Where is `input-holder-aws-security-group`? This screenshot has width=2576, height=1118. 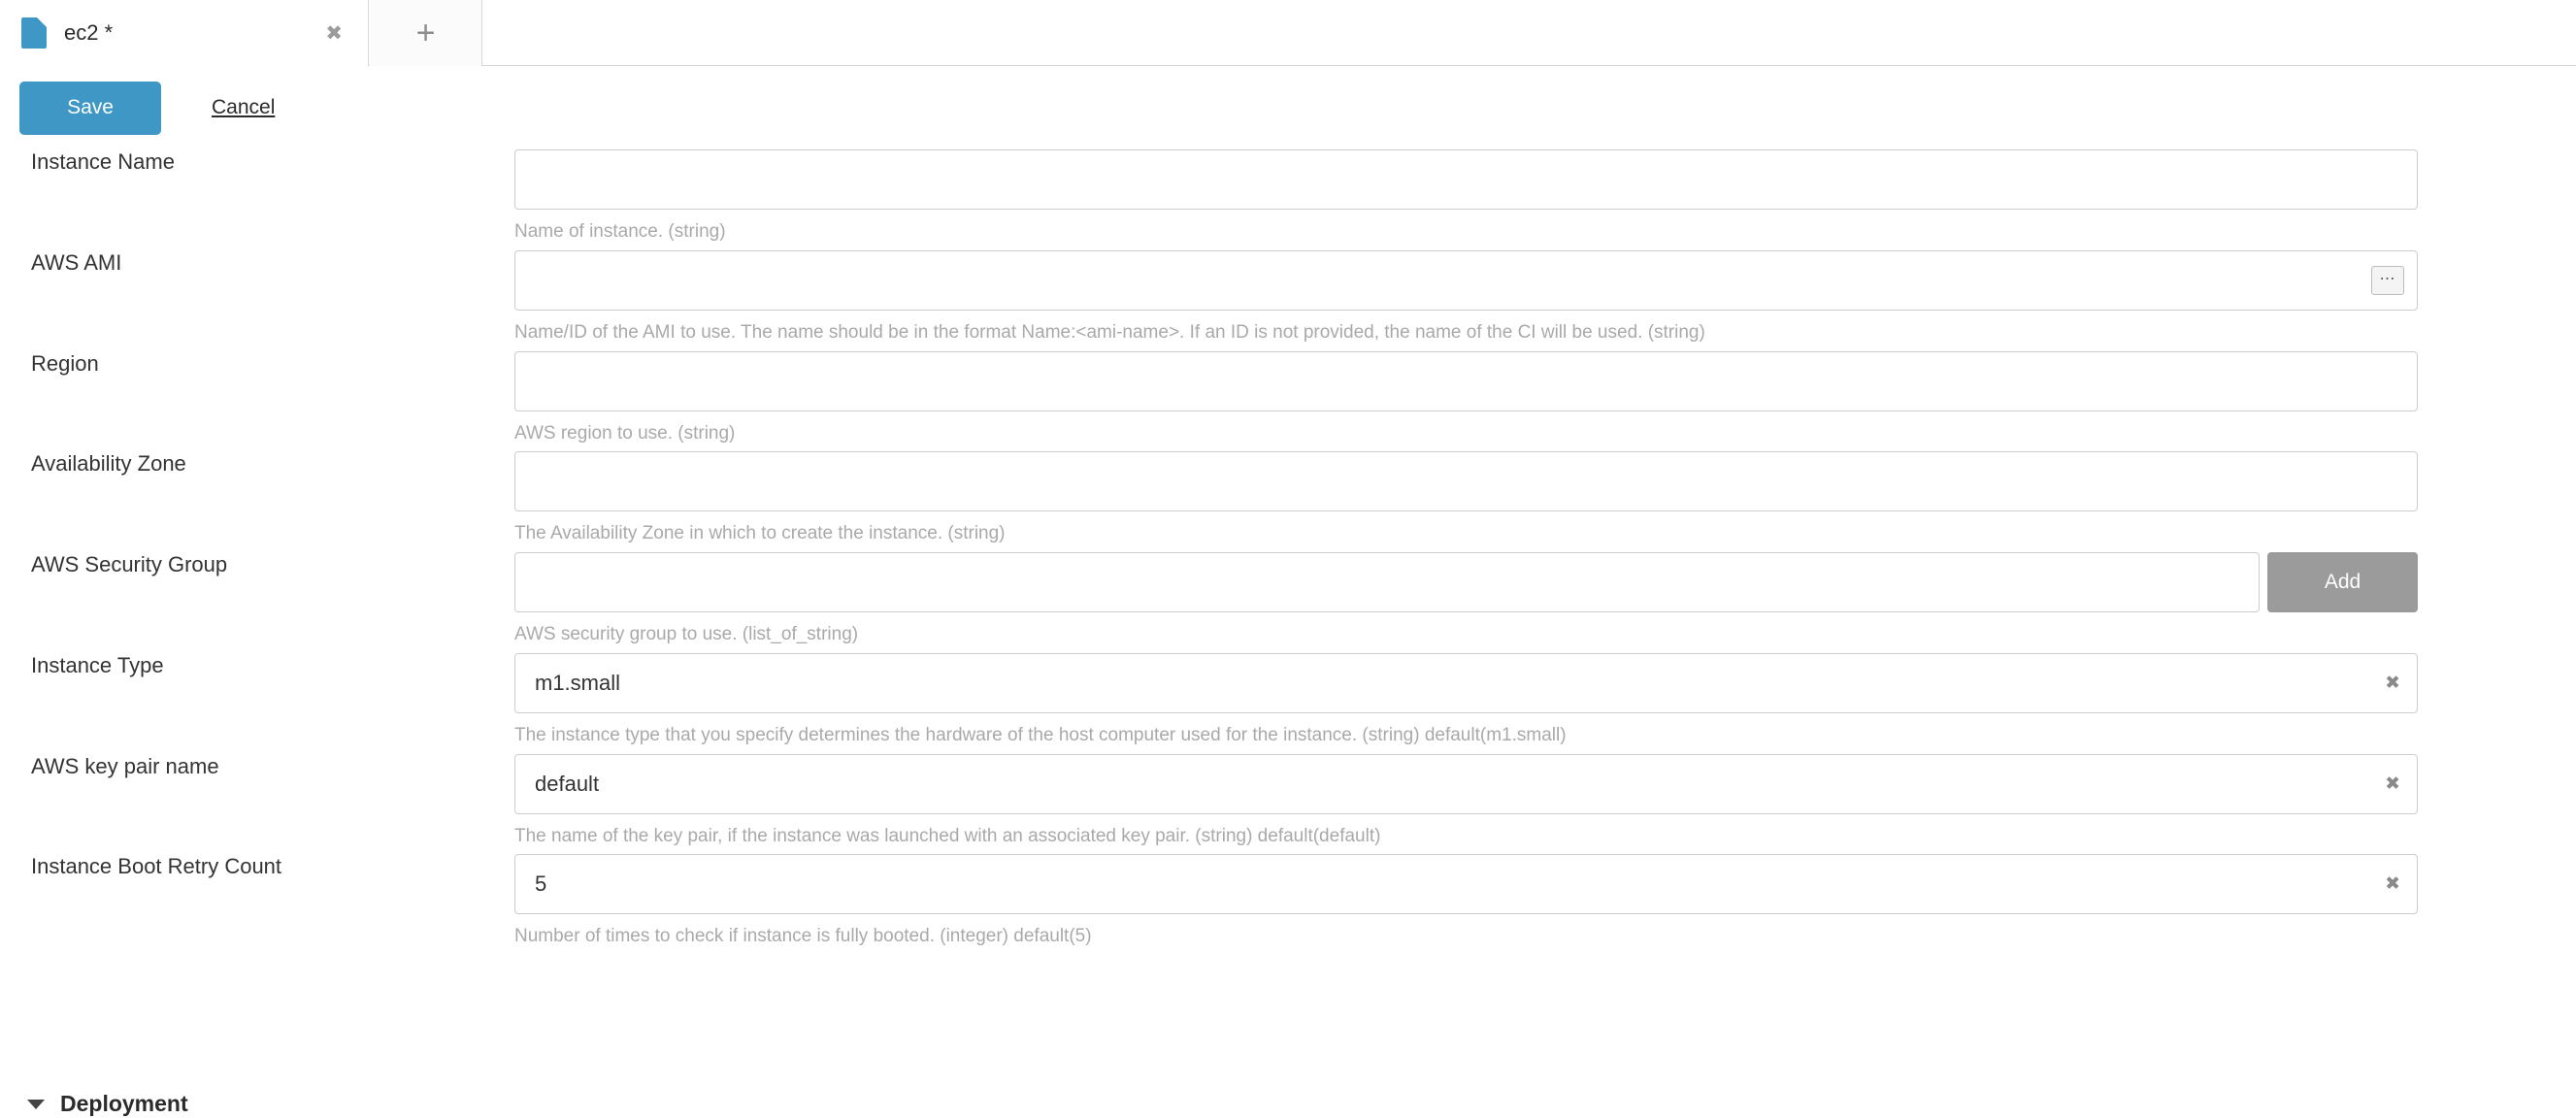 input-holder-aws-security-group is located at coordinates (1387, 582).